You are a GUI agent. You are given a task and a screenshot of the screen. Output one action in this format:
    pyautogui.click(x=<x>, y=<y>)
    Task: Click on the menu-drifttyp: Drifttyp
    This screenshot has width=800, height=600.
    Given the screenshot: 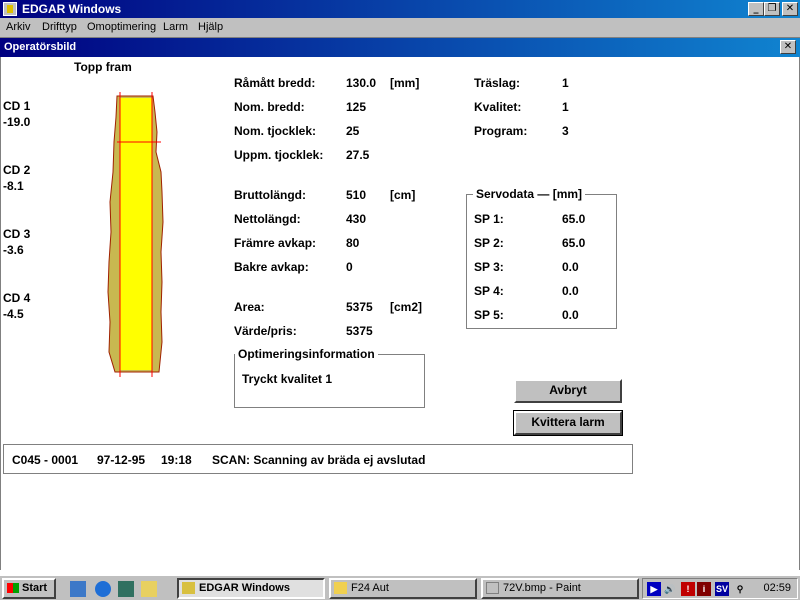 What is the action you would take?
    pyautogui.click(x=59, y=27)
    